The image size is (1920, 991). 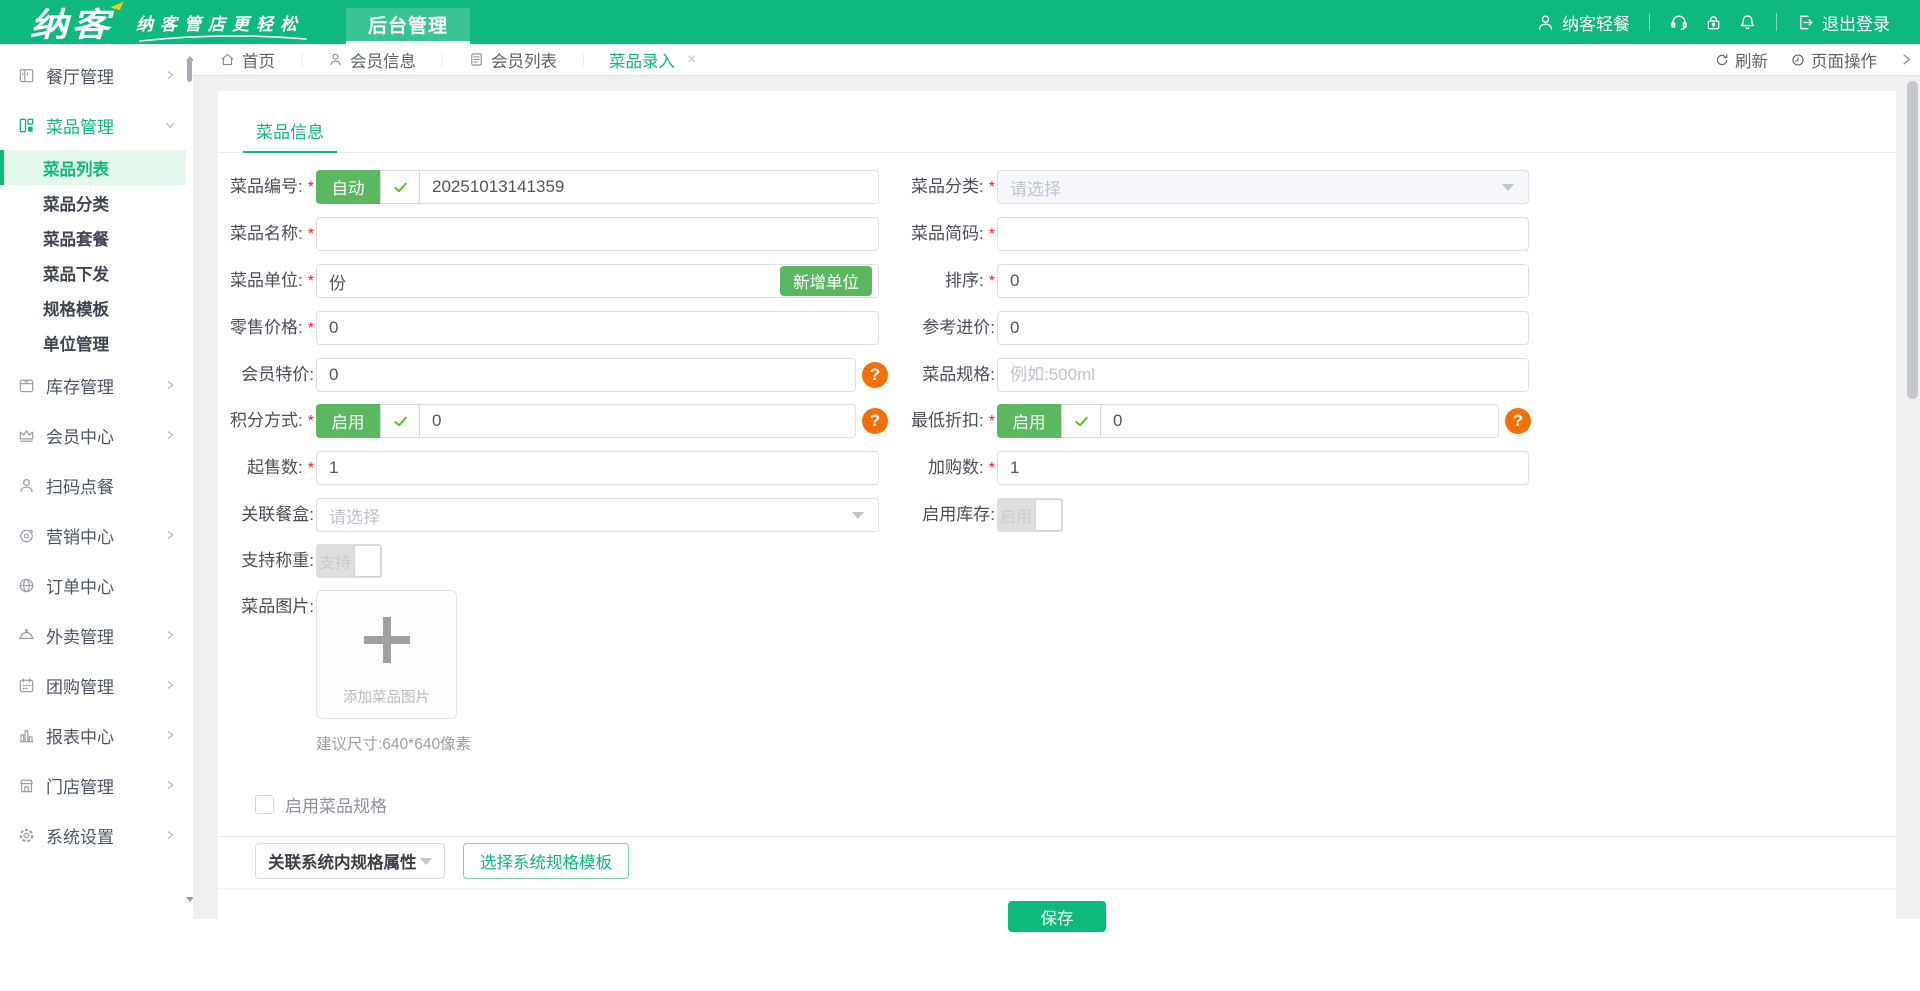 What do you see at coordinates (1805, 22) in the screenshot?
I see `logout-icon` at bounding box center [1805, 22].